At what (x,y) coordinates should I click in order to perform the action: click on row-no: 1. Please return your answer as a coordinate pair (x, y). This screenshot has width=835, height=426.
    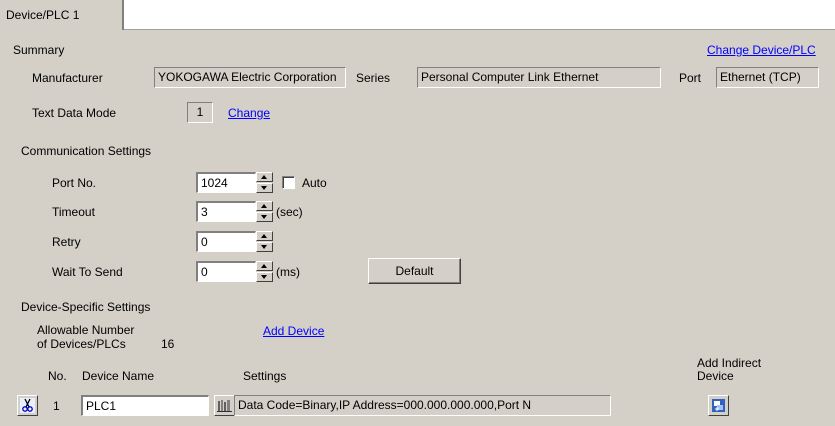
    Looking at the image, I should click on (56, 406).